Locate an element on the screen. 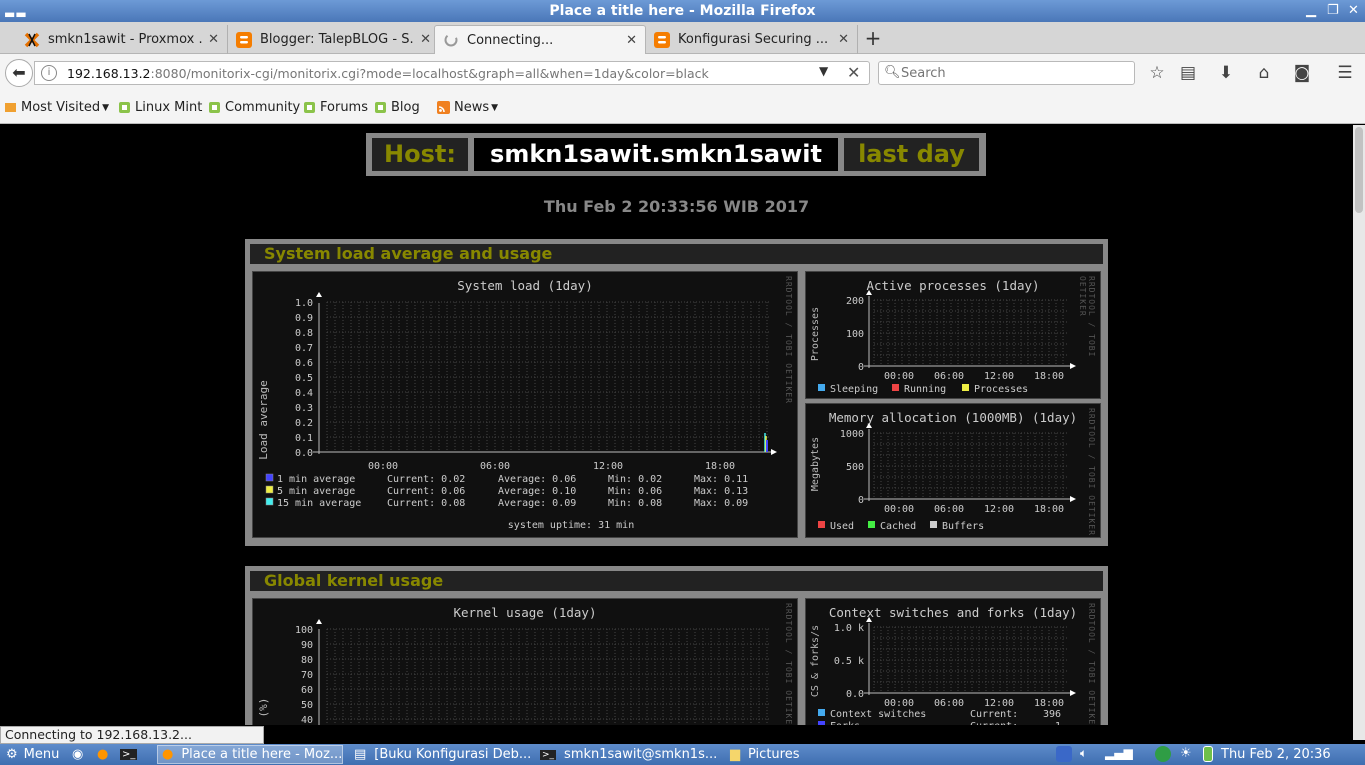 The image size is (1365, 765). bookmark-forums: Forums is located at coordinates (335, 107).